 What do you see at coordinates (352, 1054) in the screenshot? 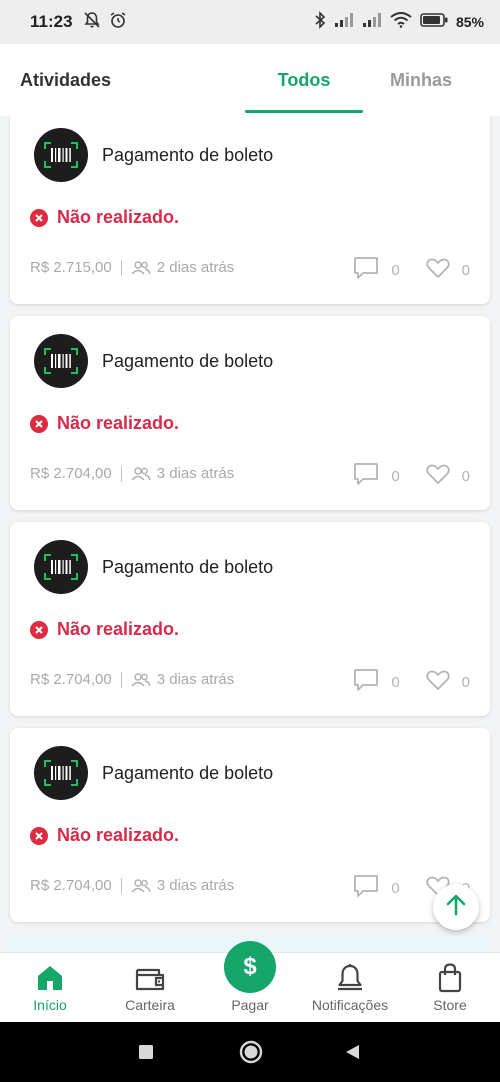
I see `back-icon` at bounding box center [352, 1054].